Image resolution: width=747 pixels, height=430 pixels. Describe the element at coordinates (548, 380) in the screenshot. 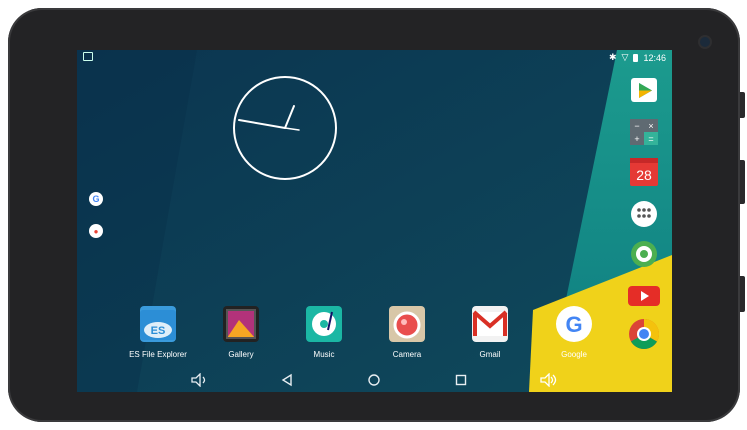

I see `volume-up-icon` at that location.